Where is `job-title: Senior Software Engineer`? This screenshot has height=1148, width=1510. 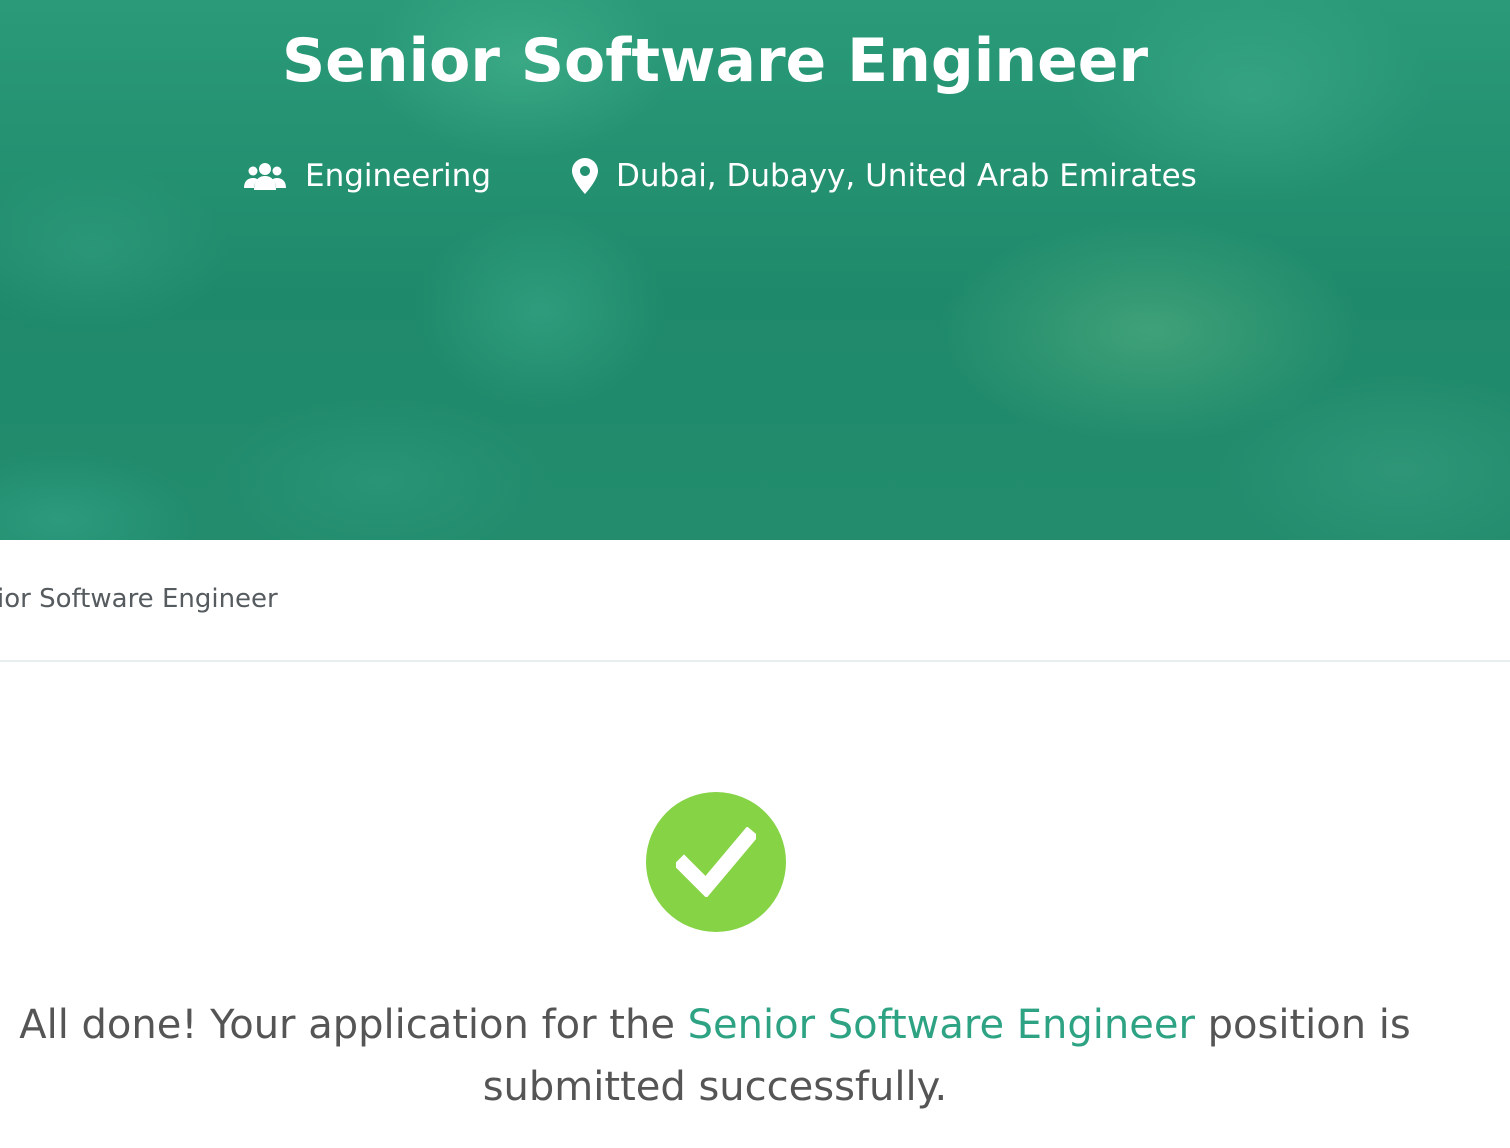
job-title: Senior Software Engineer is located at coordinates (715, 61).